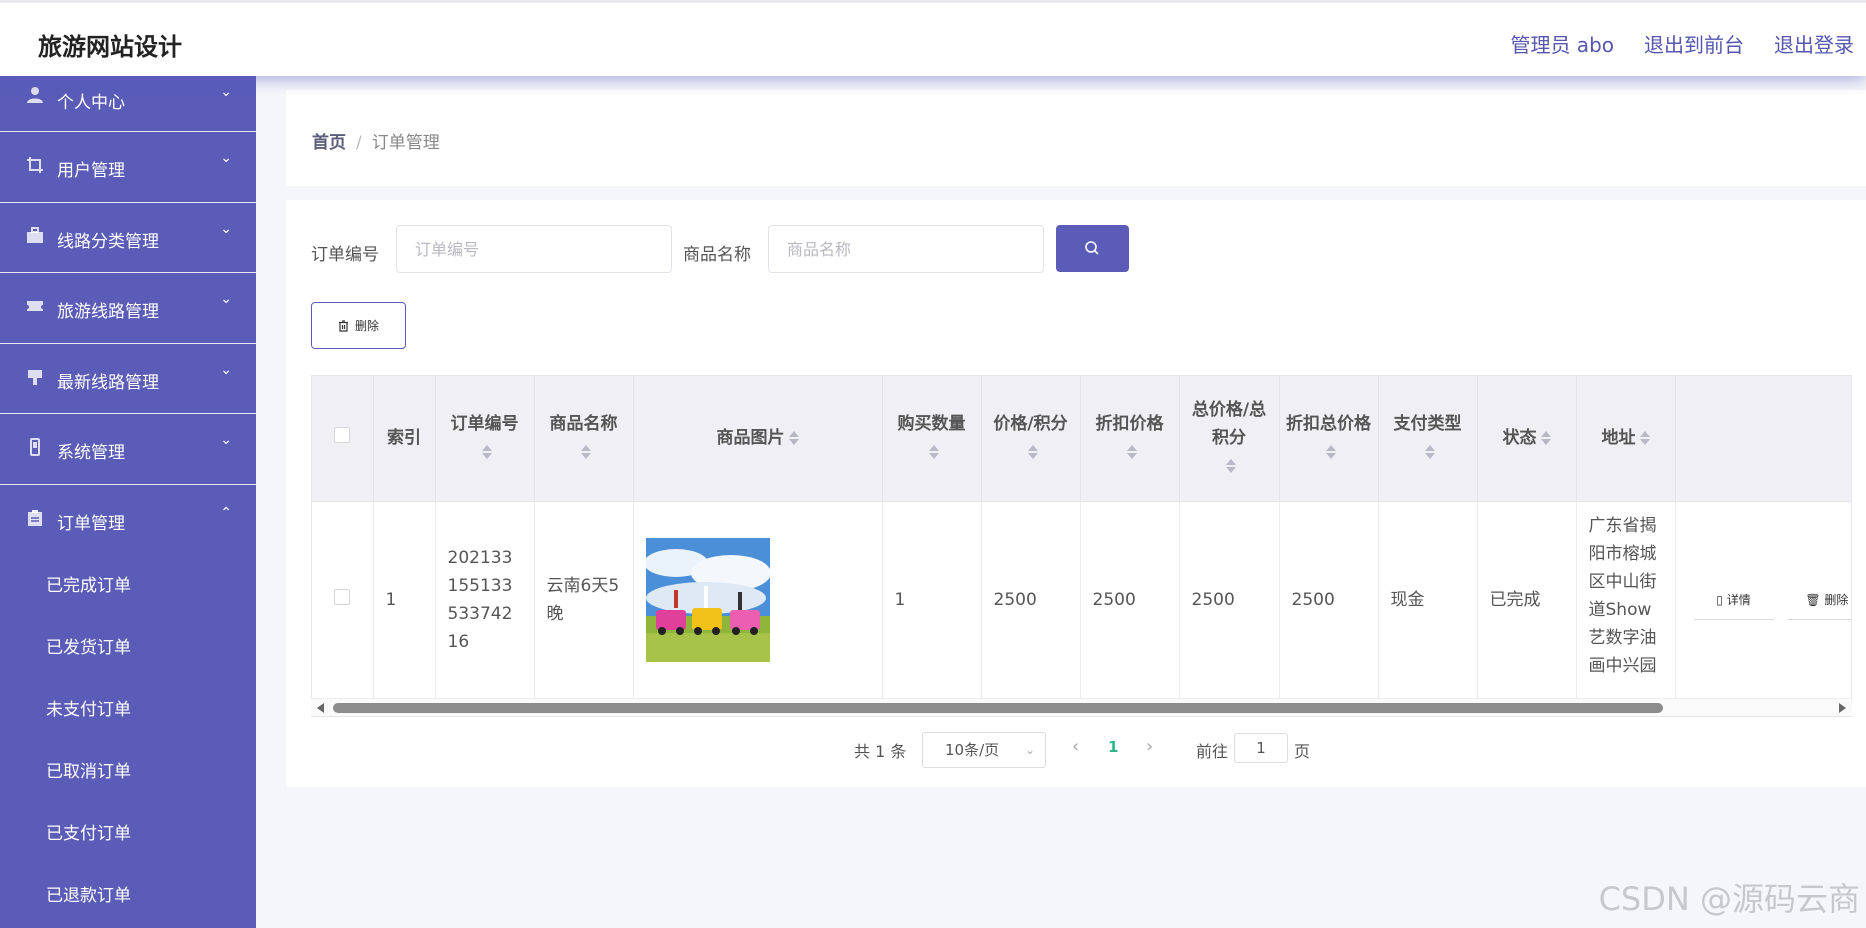  Describe the element at coordinates (1130, 600) in the screenshot. I see `cell-discount-price: 2500` at that location.